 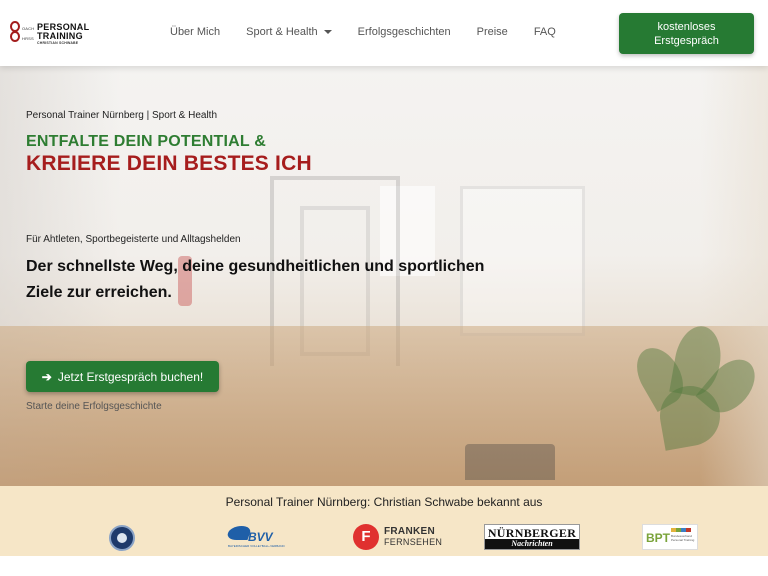 What do you see at coordinates (681, 530) in the screenshot?
I see `bpt-color-bar-icon` at bounding box center [681, 530].